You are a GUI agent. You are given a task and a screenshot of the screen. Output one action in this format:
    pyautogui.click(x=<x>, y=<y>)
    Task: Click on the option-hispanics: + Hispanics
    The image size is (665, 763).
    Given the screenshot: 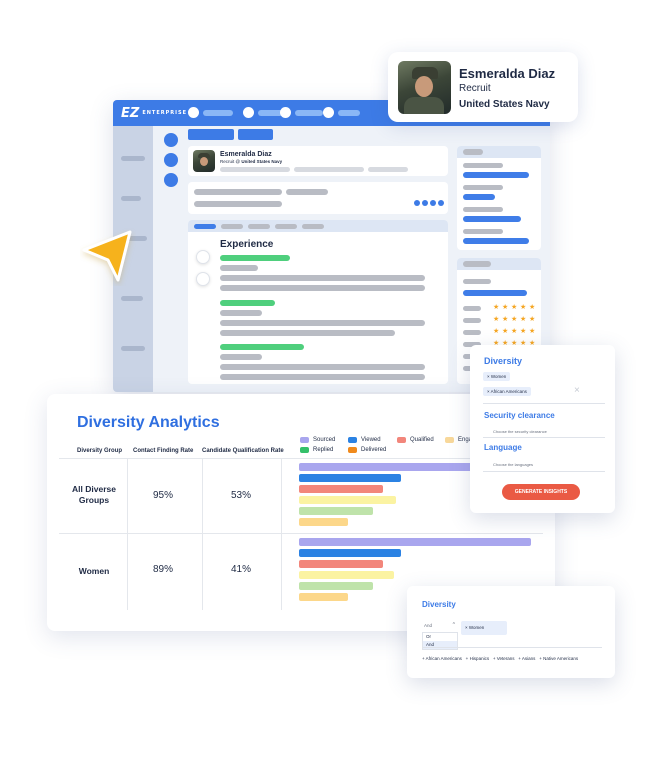 What is the action you would take?
    pyautogui.click(x=477, y=658)
    